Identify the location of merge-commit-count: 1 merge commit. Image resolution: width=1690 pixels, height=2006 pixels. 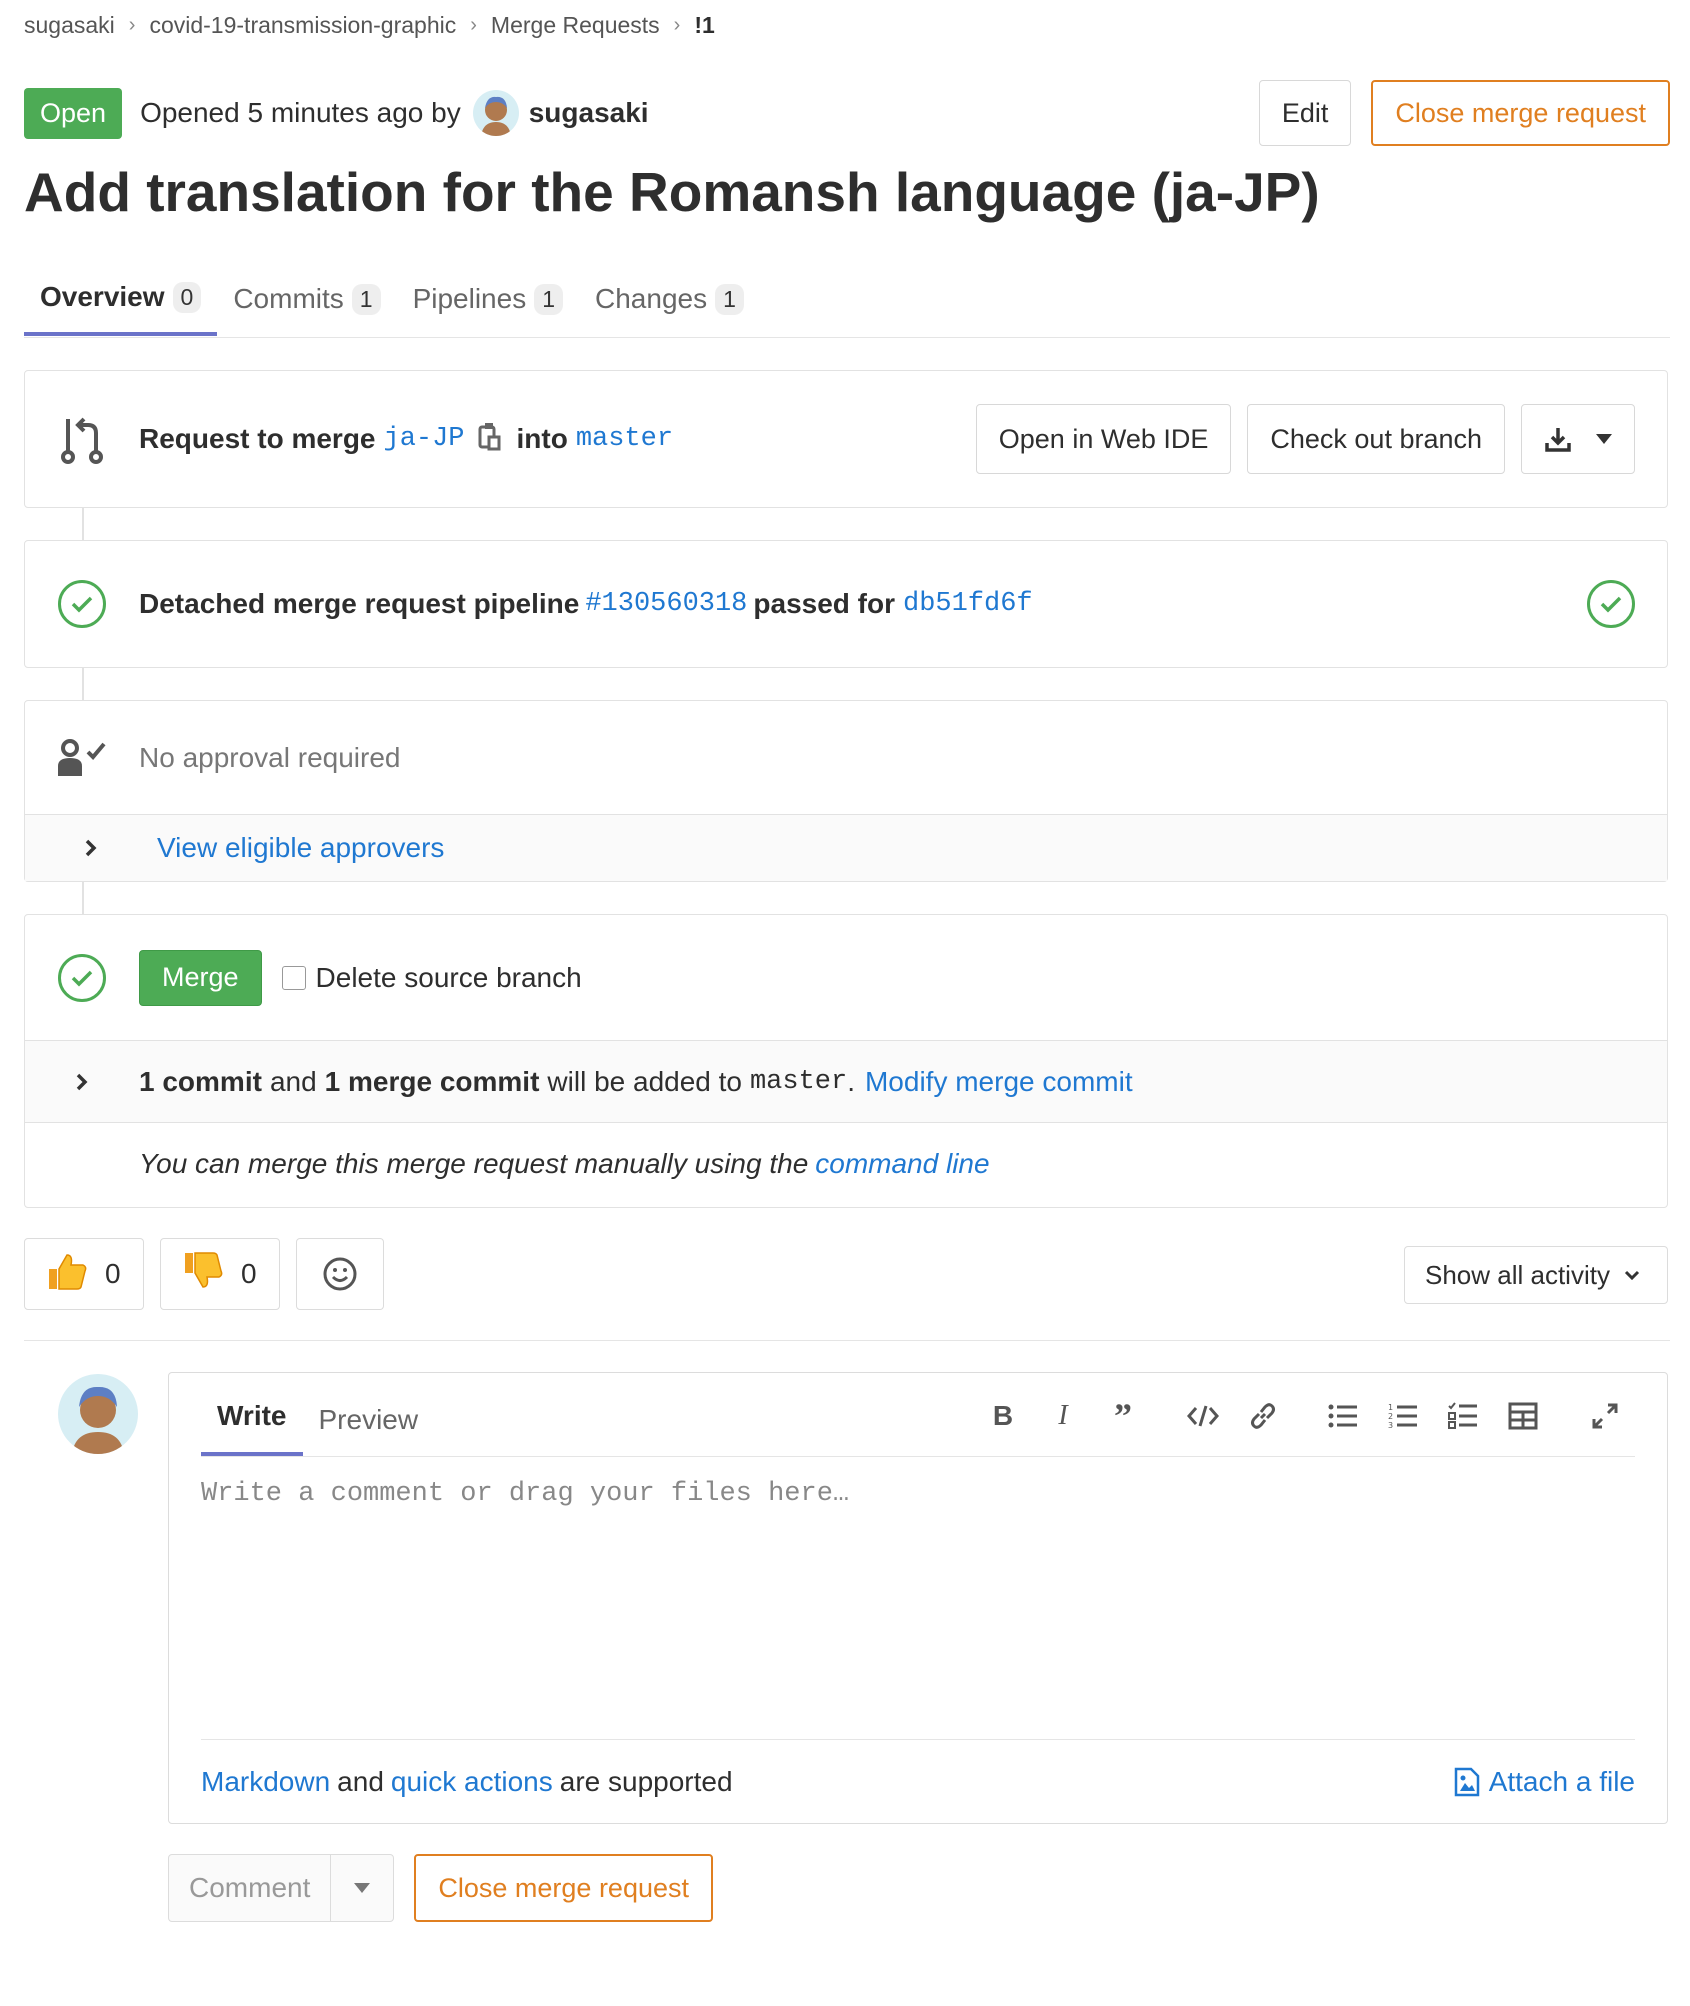
(432, 1081).